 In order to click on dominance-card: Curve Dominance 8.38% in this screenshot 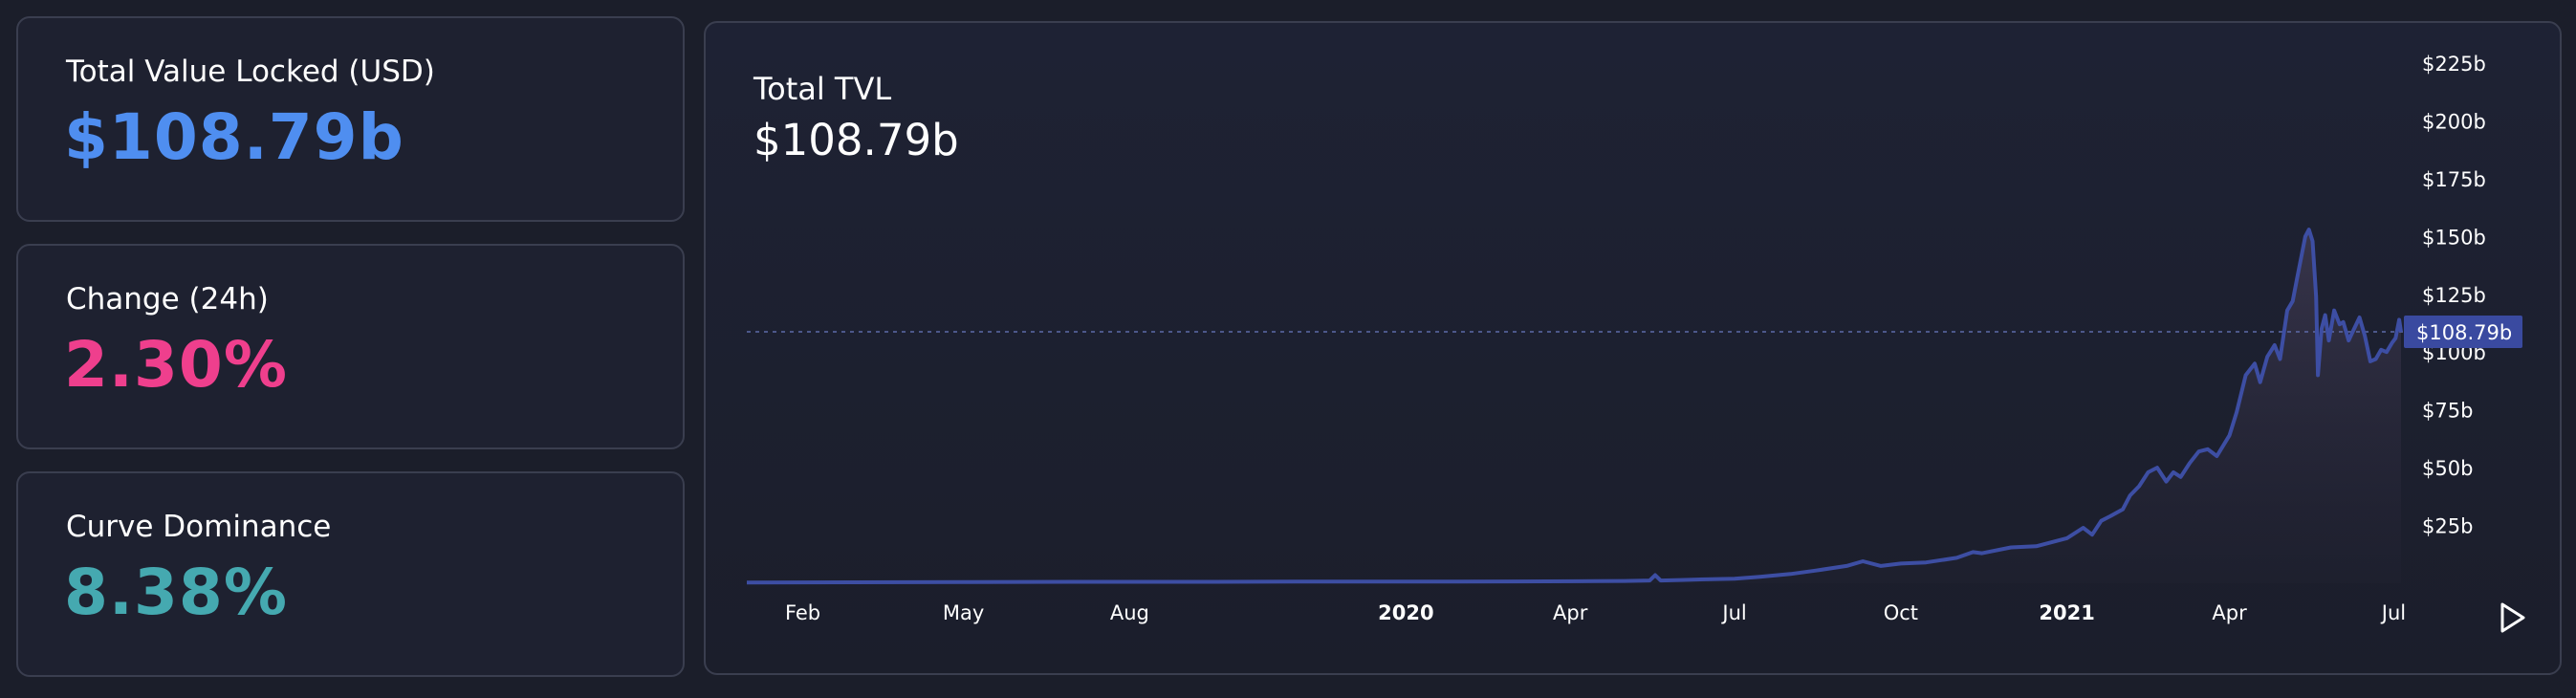, I will do `click(350, 574)`.